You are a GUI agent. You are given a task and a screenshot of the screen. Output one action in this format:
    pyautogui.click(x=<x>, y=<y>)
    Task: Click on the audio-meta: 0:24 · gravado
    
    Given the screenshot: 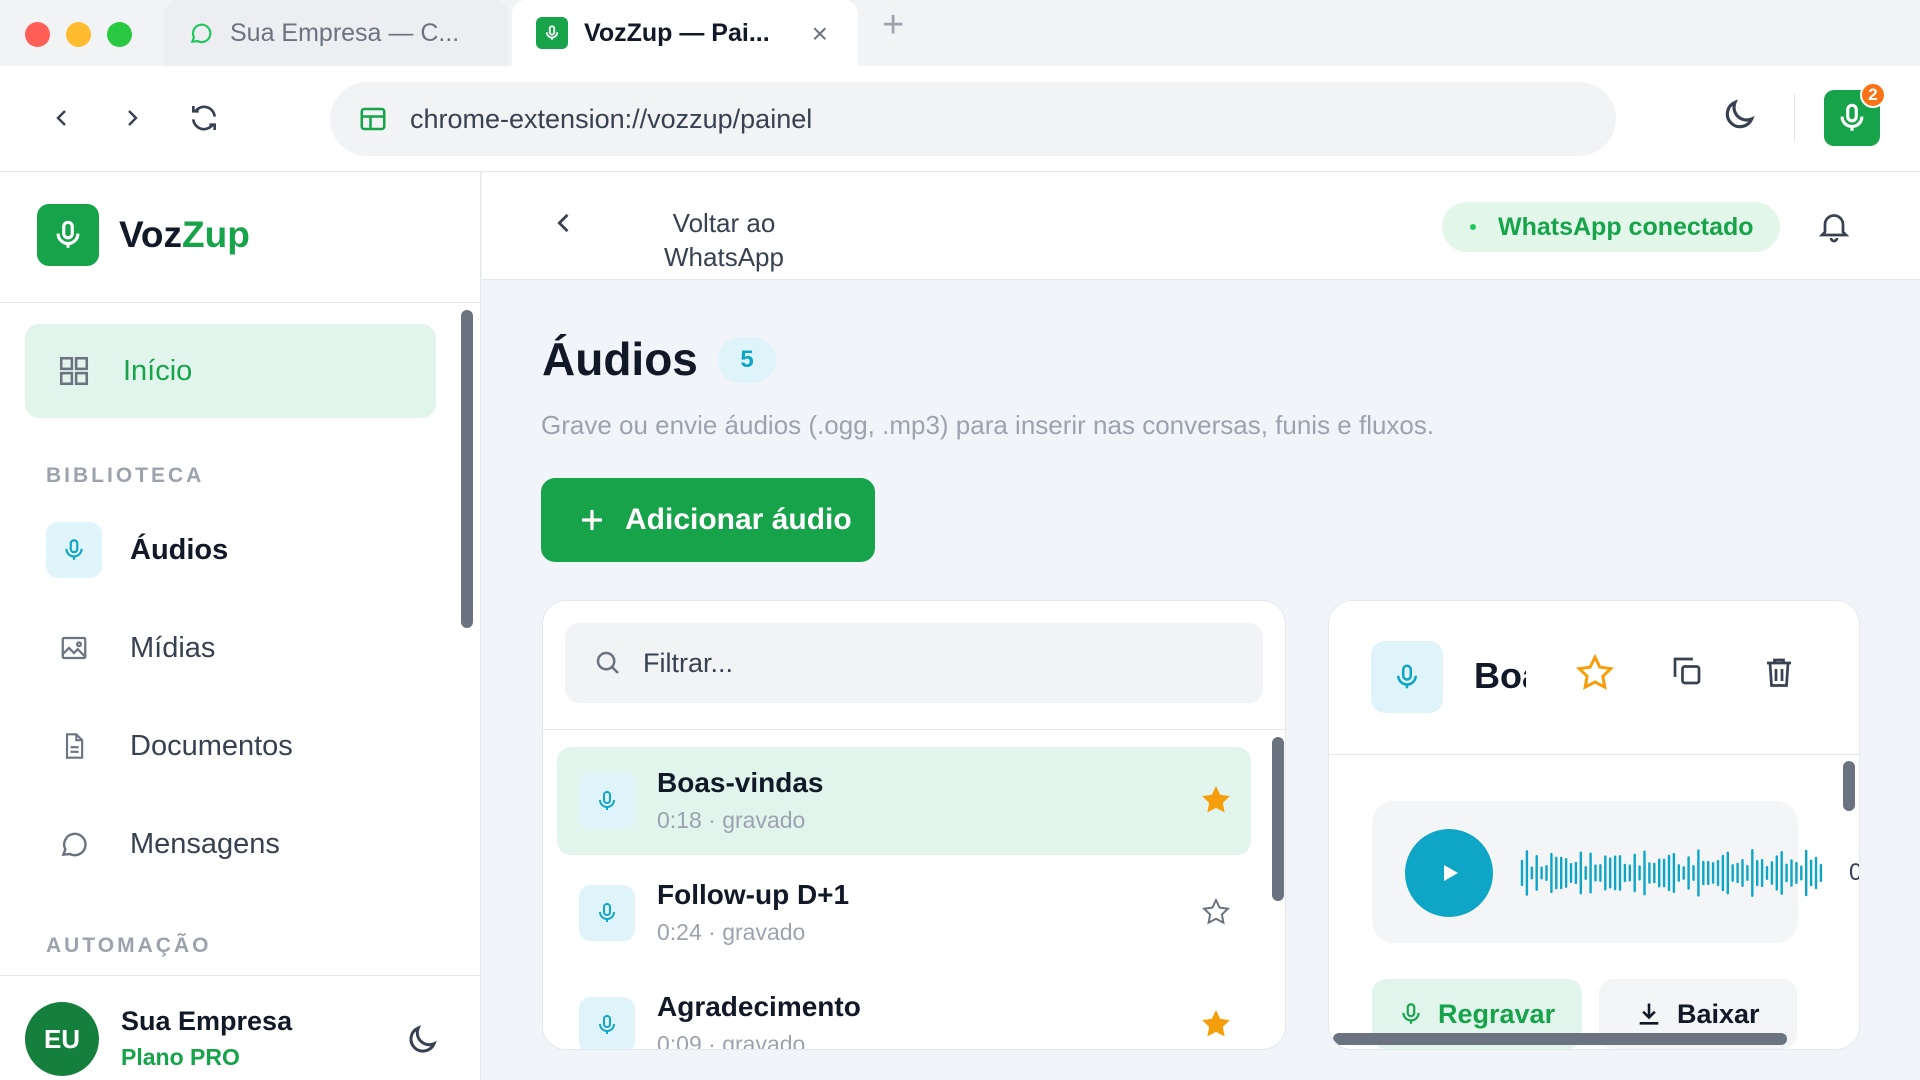 What is the action you would take?
    pyautogui.click(x=731, y=932)
    